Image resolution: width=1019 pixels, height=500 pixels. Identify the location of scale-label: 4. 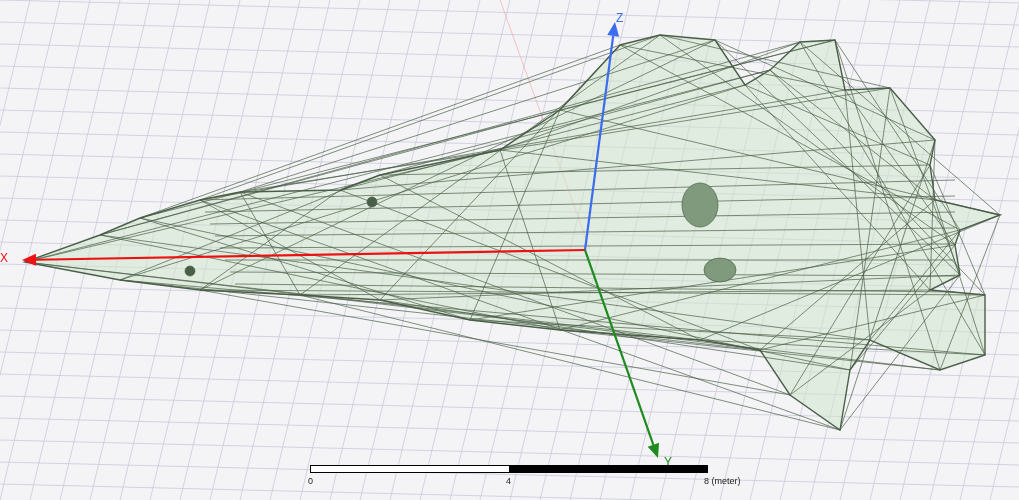
(508, 481).